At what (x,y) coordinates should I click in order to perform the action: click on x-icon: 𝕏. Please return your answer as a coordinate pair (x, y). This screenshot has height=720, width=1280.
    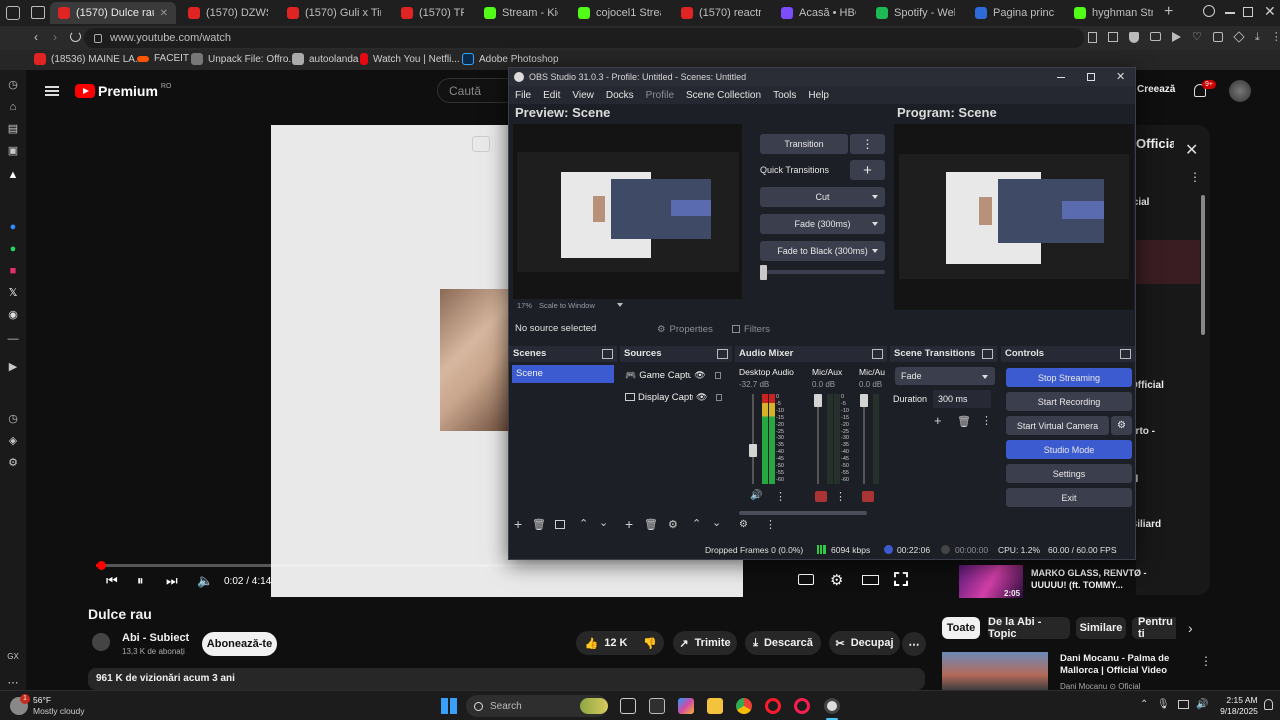
    Looking at the image, I should click on (13, 293).